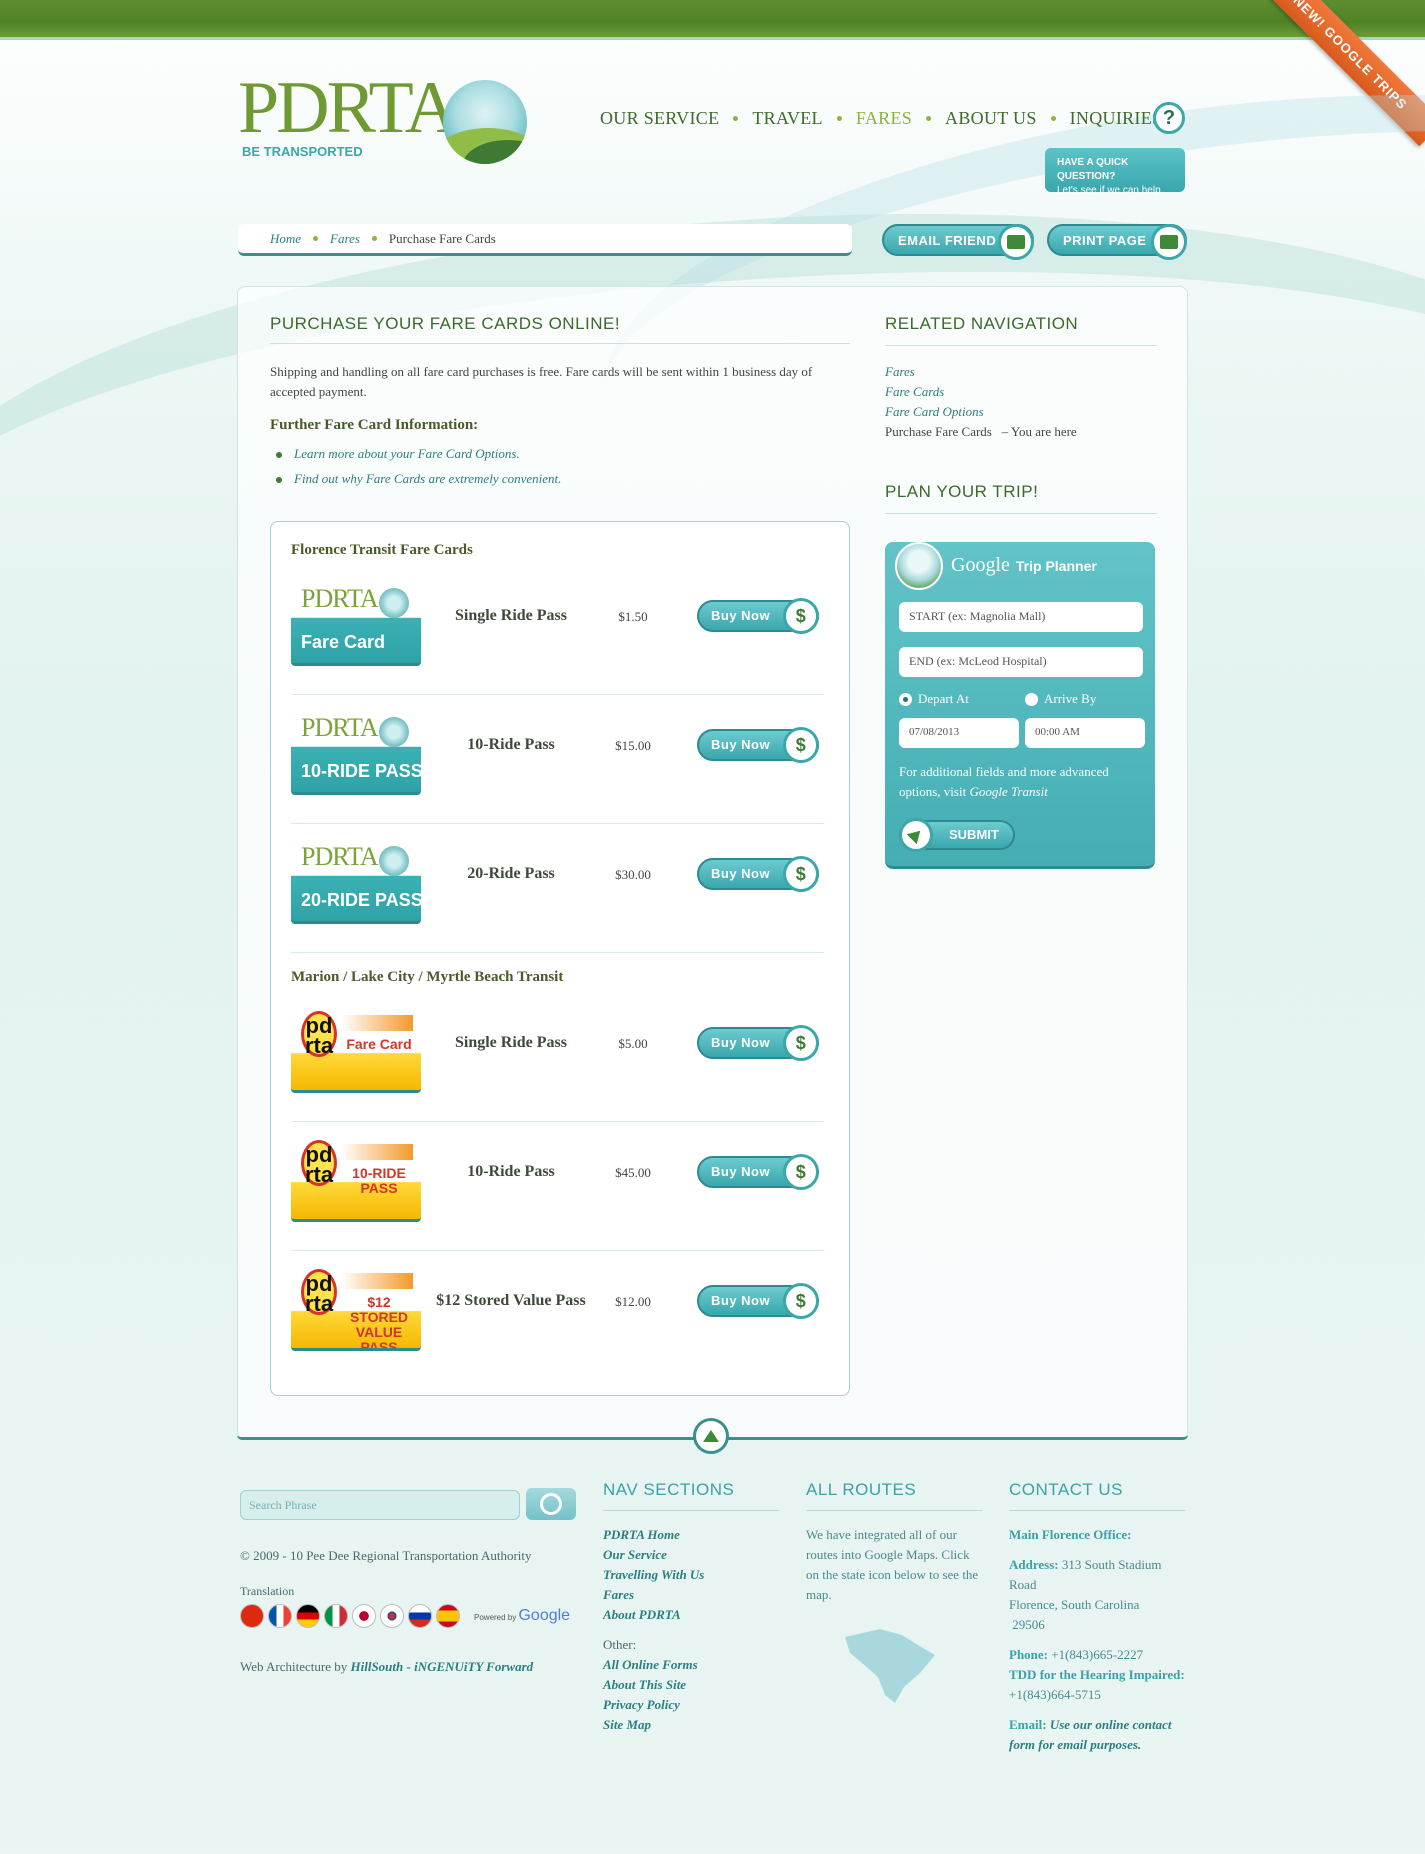 Image resolution: width=1425 pixels, height=1854 pixels. I want to click on card-text: Fare Card, so click(379, 1044).